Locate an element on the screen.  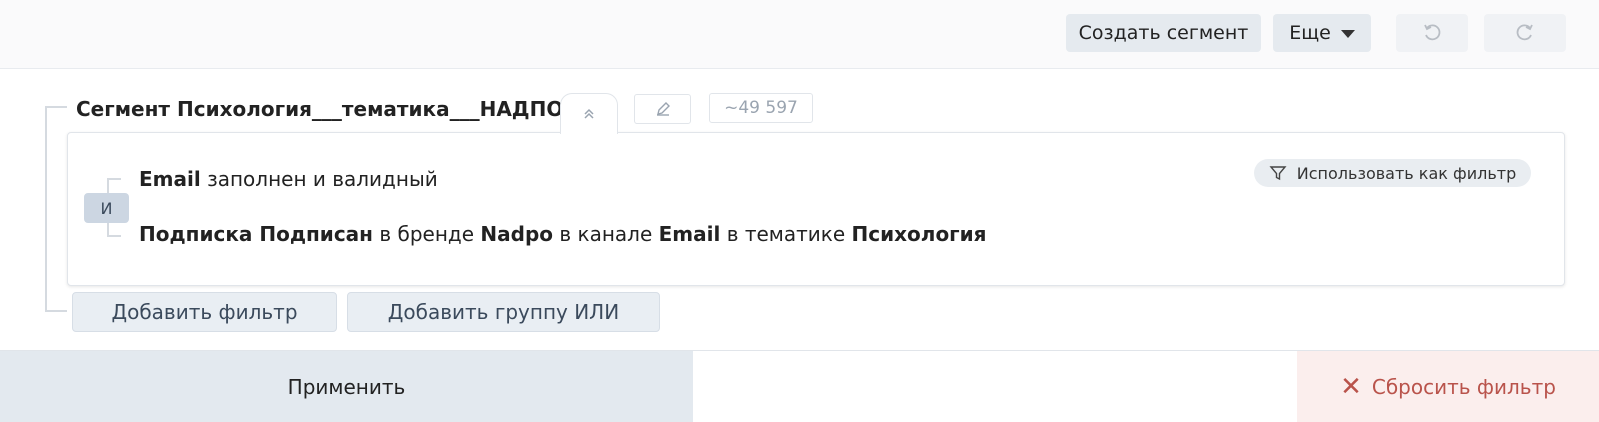
cond-2-part-3: Nadpo is located at coordinates (516, 234).